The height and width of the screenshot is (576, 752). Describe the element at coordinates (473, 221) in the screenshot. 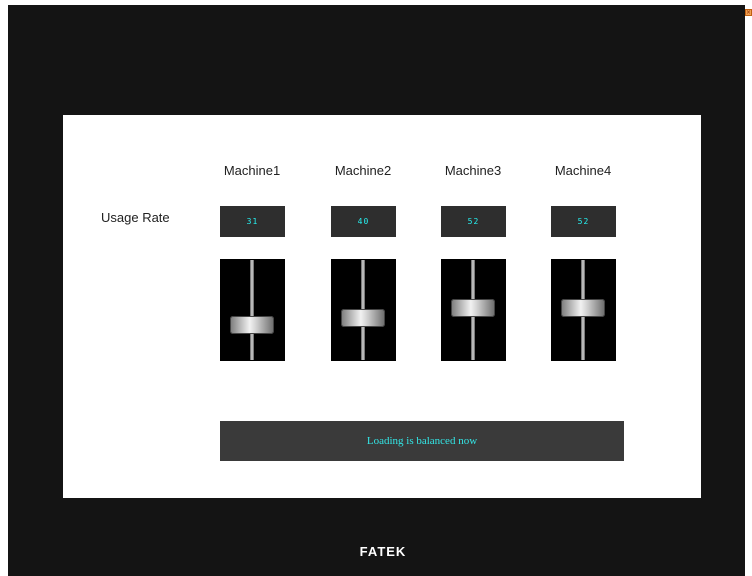

I see `machine3-usage-readout: 52` at that location.